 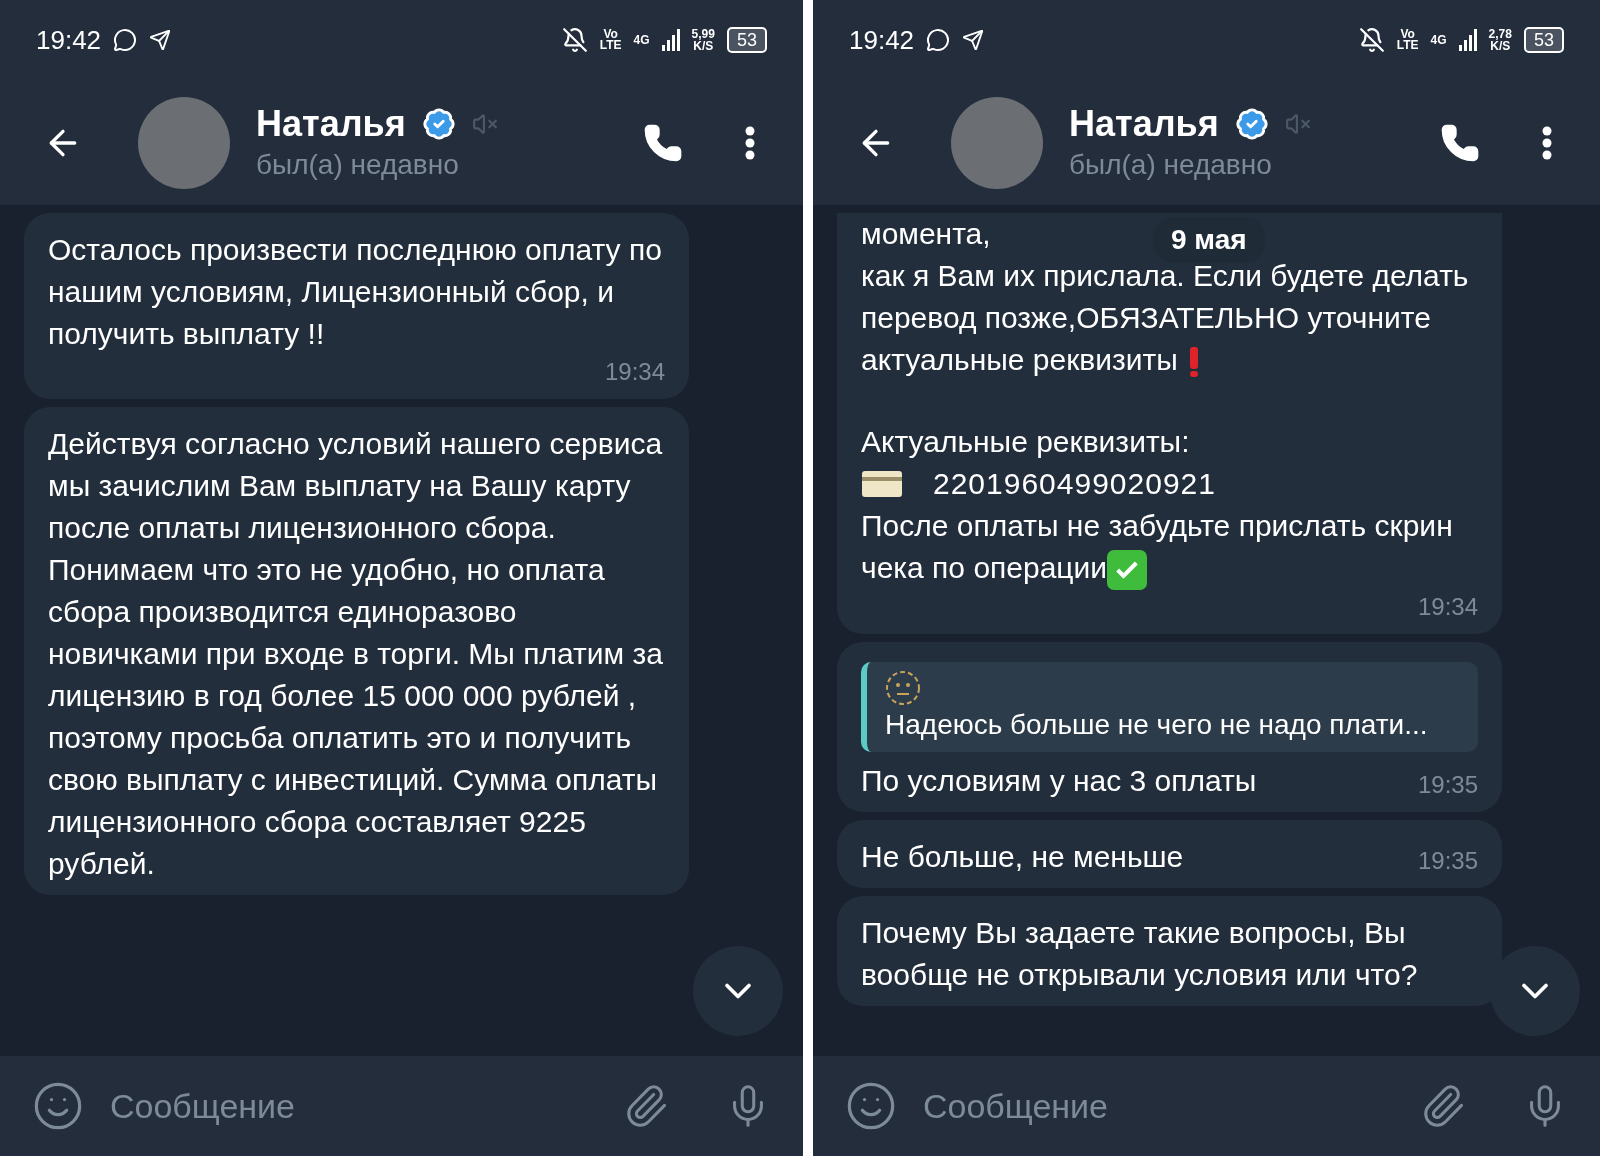 I want to click on face-emoji-icon, so click(x=903, y=688).